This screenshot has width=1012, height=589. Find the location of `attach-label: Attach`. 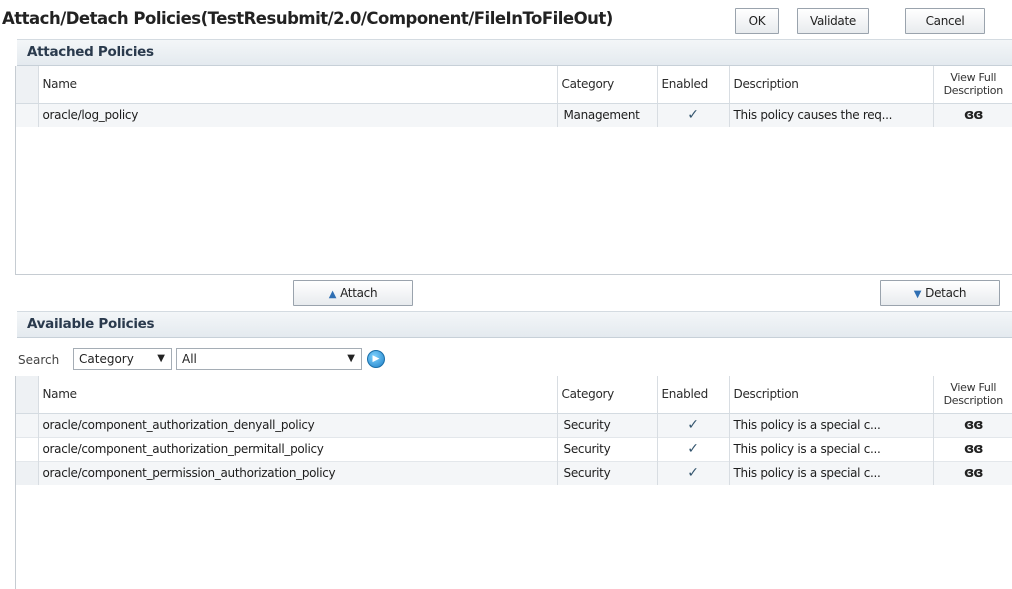

attach-label: Attach is located at coordinates (359, 293).